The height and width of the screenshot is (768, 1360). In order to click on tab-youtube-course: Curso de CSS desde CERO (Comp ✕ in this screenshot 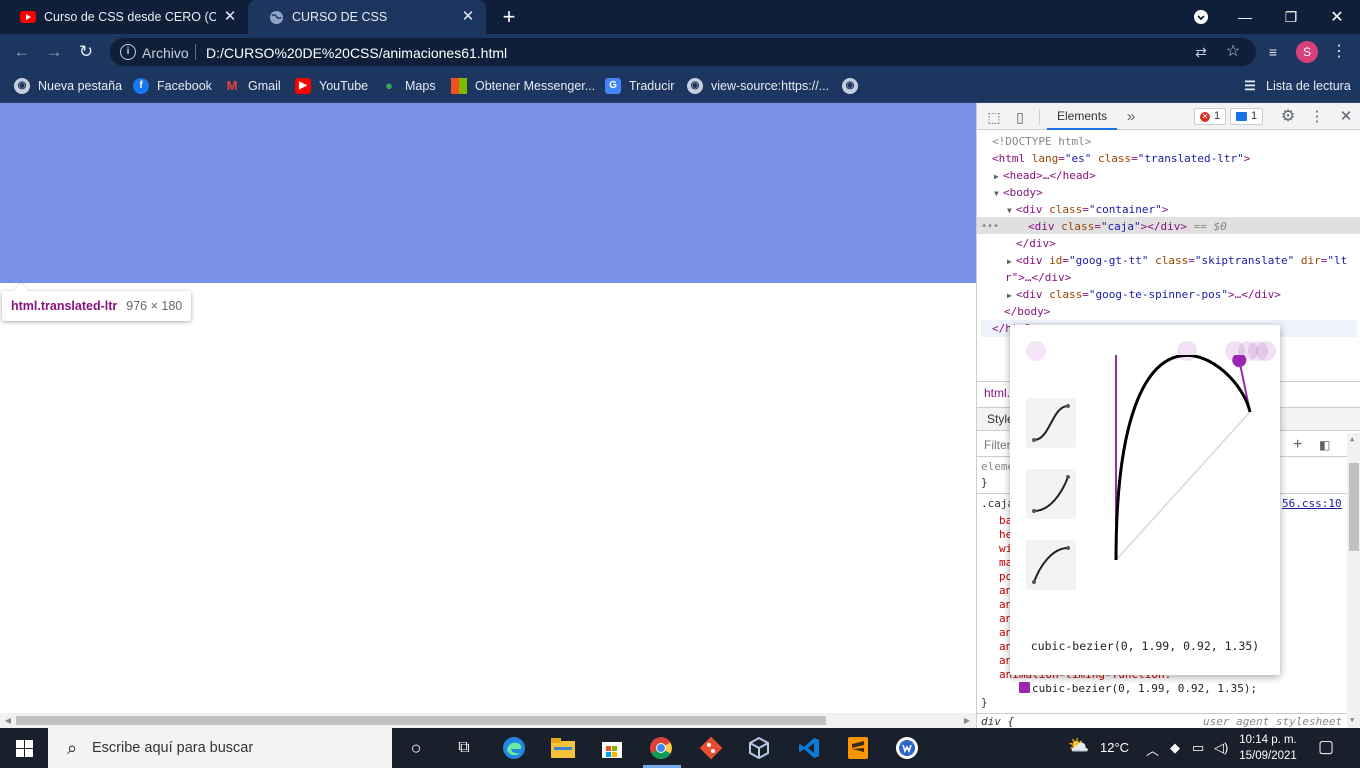, I will do `click(124, 17)`.